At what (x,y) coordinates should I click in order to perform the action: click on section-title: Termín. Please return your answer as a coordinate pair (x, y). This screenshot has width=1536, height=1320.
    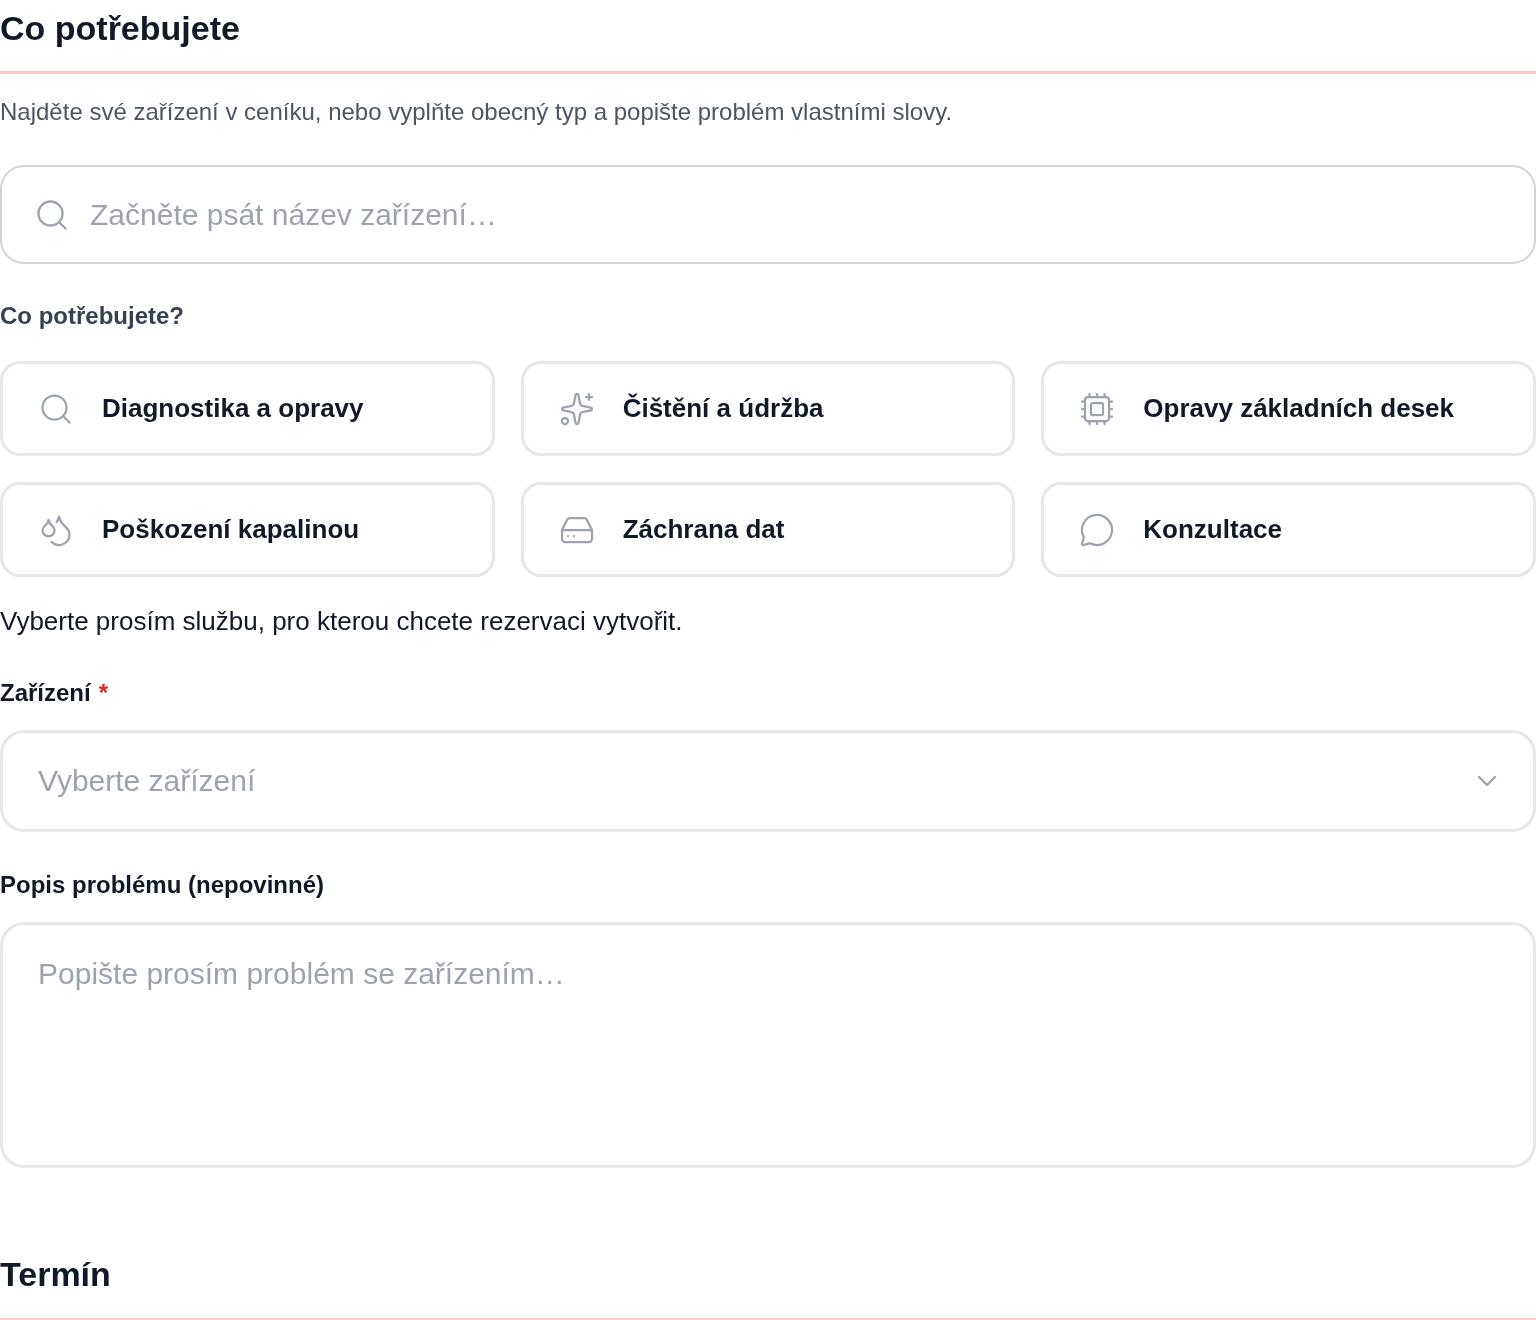
    Looking at the image, I should click on (55, 1274).